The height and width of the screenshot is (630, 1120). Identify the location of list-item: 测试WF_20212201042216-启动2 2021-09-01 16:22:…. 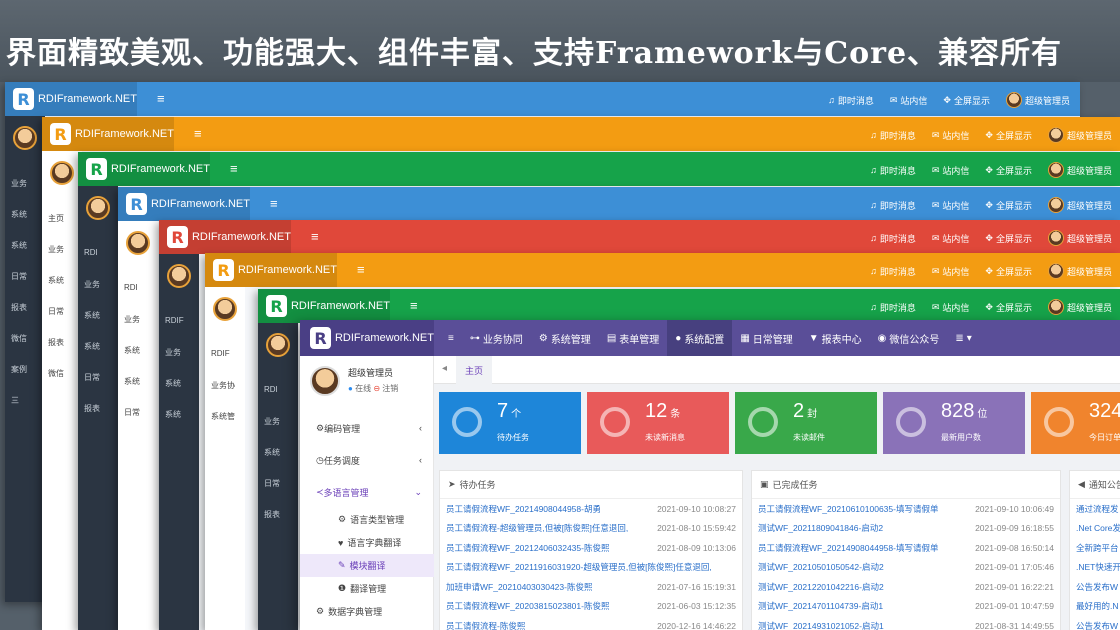
(906, 587).